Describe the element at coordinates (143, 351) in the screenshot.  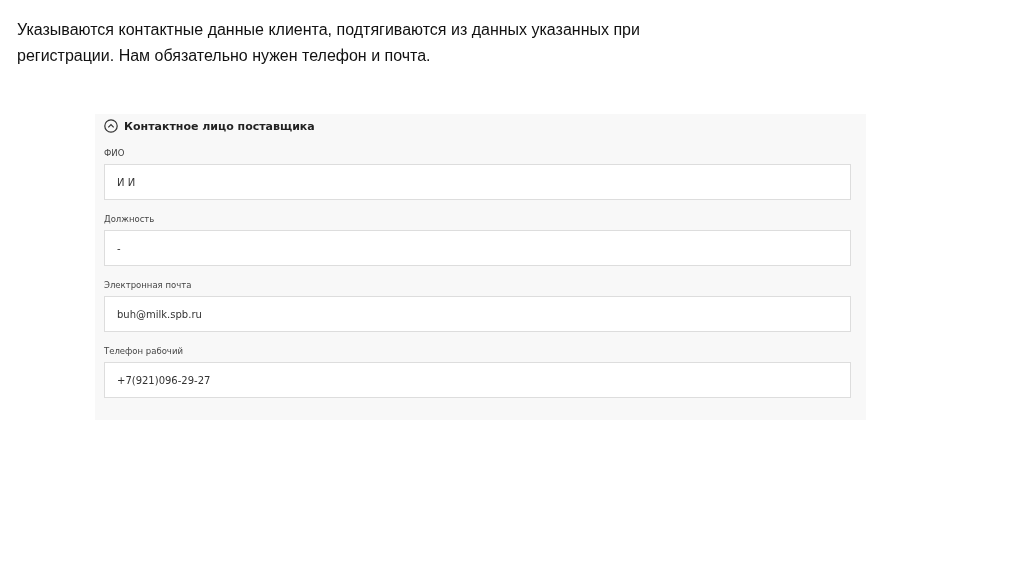
I see `field-label: Телефон рабочий` at that location.